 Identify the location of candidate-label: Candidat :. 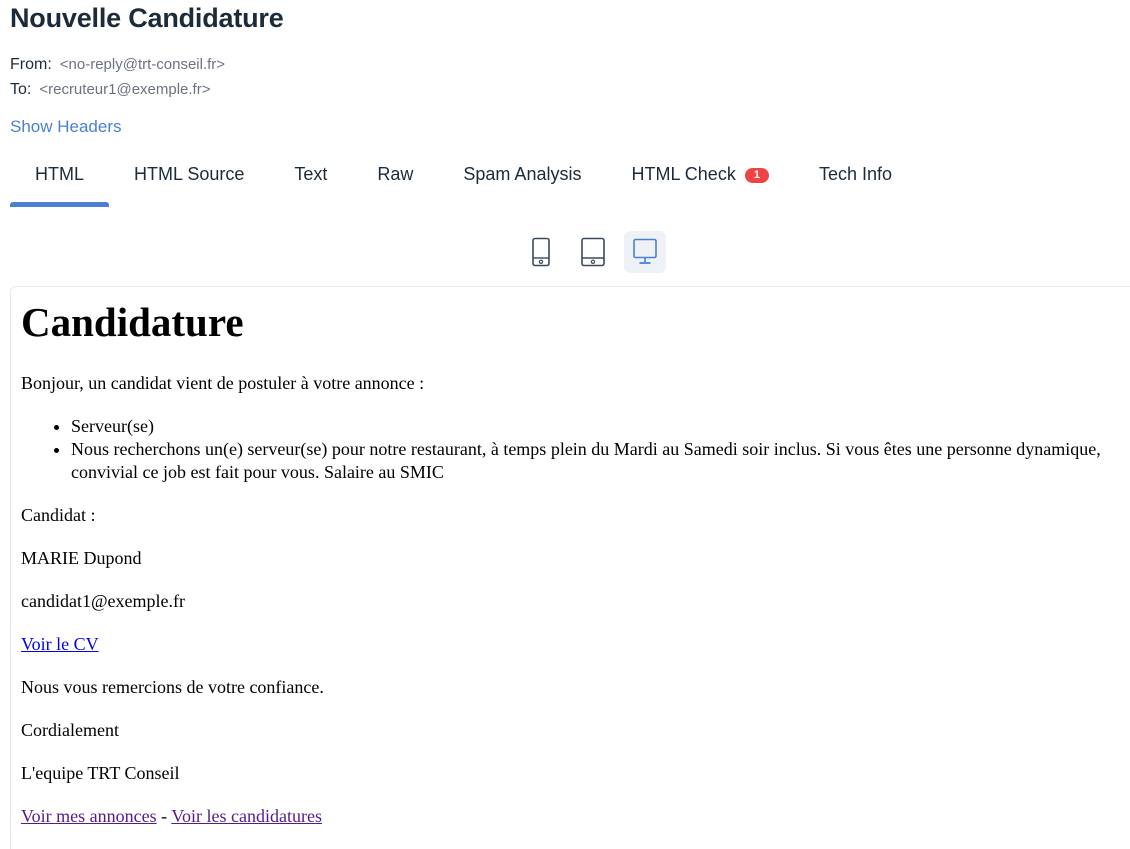
(58, 515).